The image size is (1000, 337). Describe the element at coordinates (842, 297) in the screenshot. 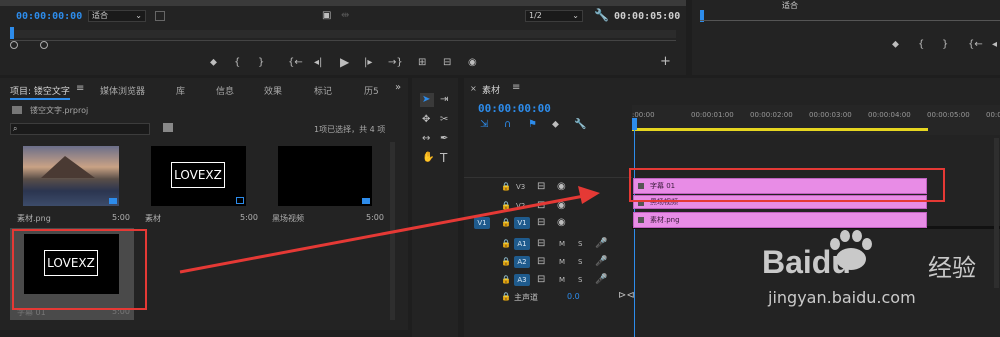

I see `watermark-url: jingyan.baidu.com` at that location.